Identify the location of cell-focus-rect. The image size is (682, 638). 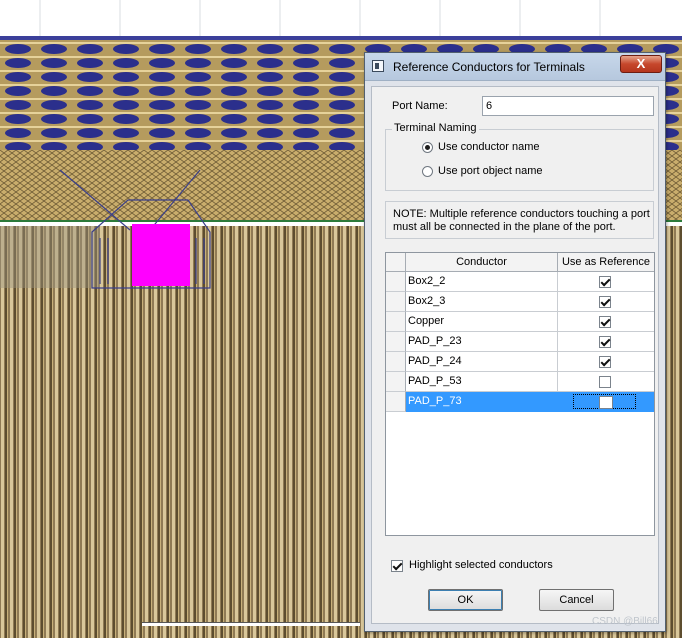
(604, 401).